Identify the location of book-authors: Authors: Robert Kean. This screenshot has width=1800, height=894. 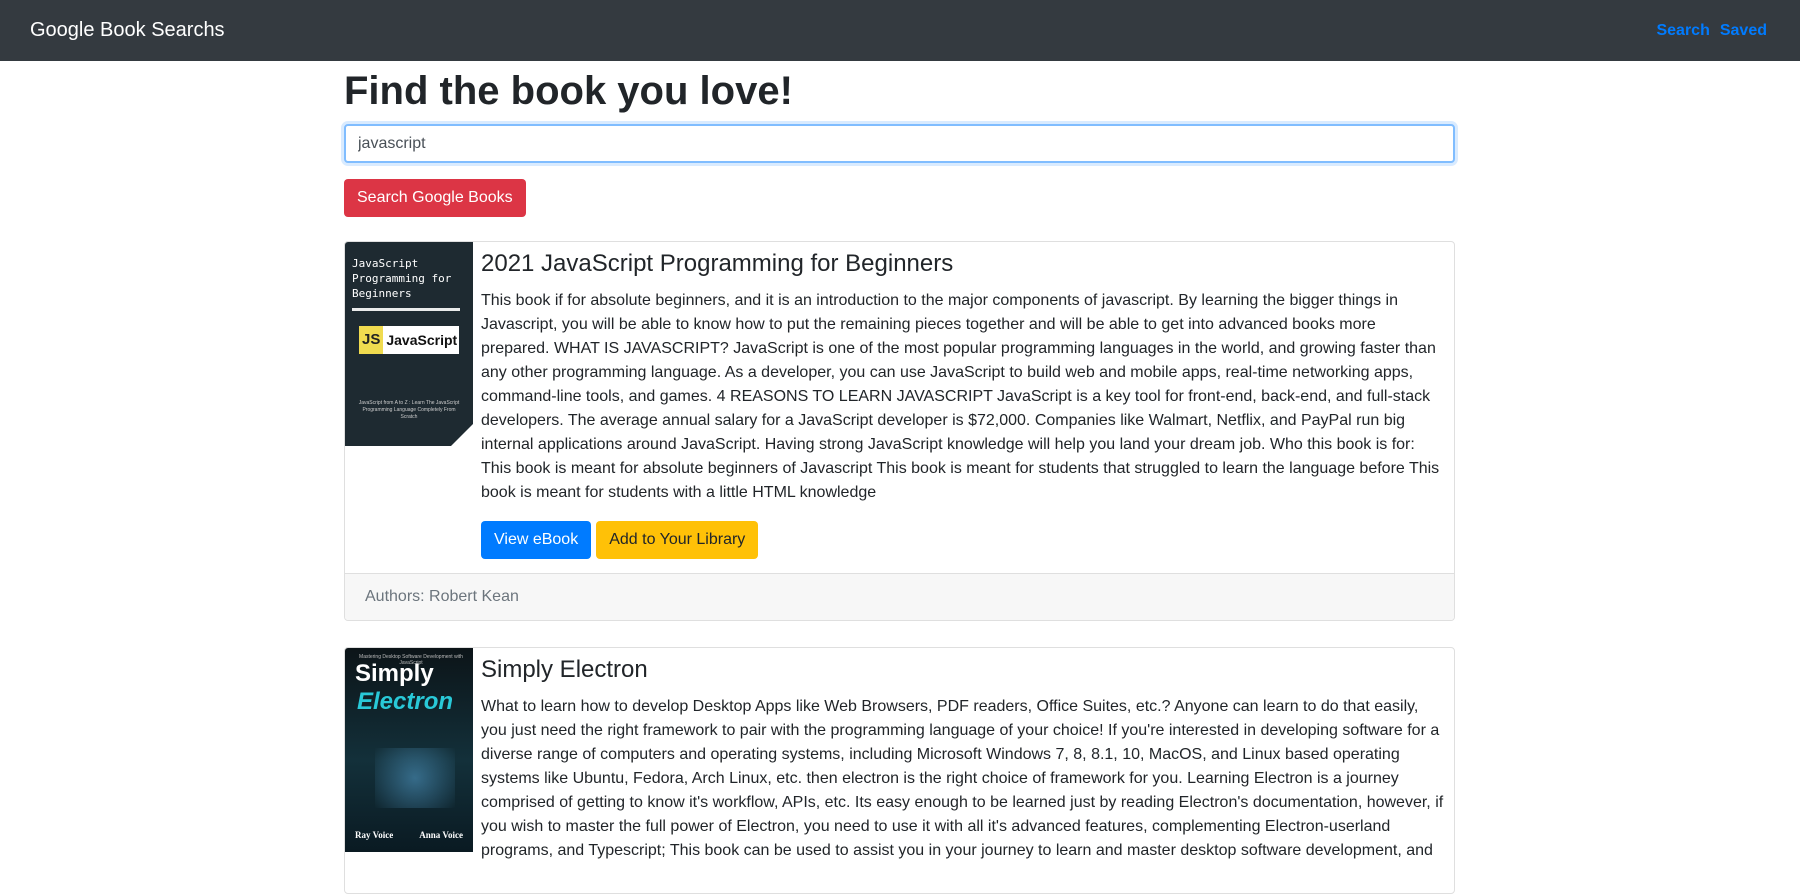
(899, 596).